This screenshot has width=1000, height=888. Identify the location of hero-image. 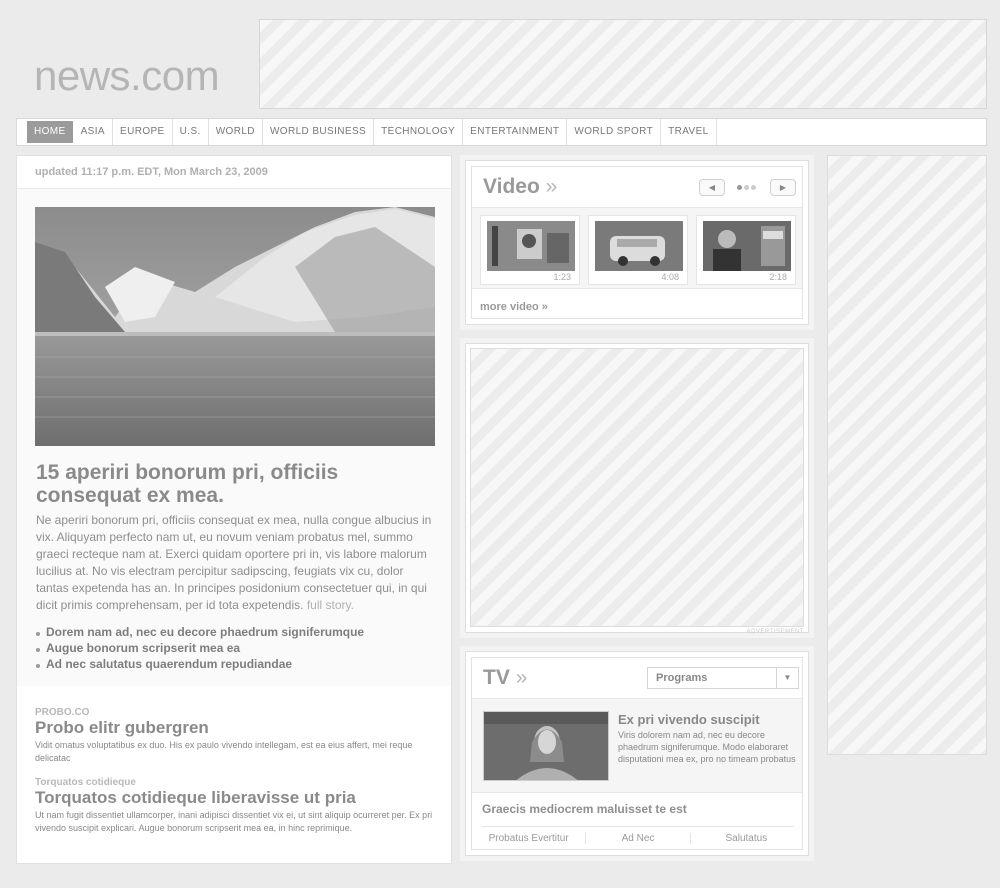
(235, 326).